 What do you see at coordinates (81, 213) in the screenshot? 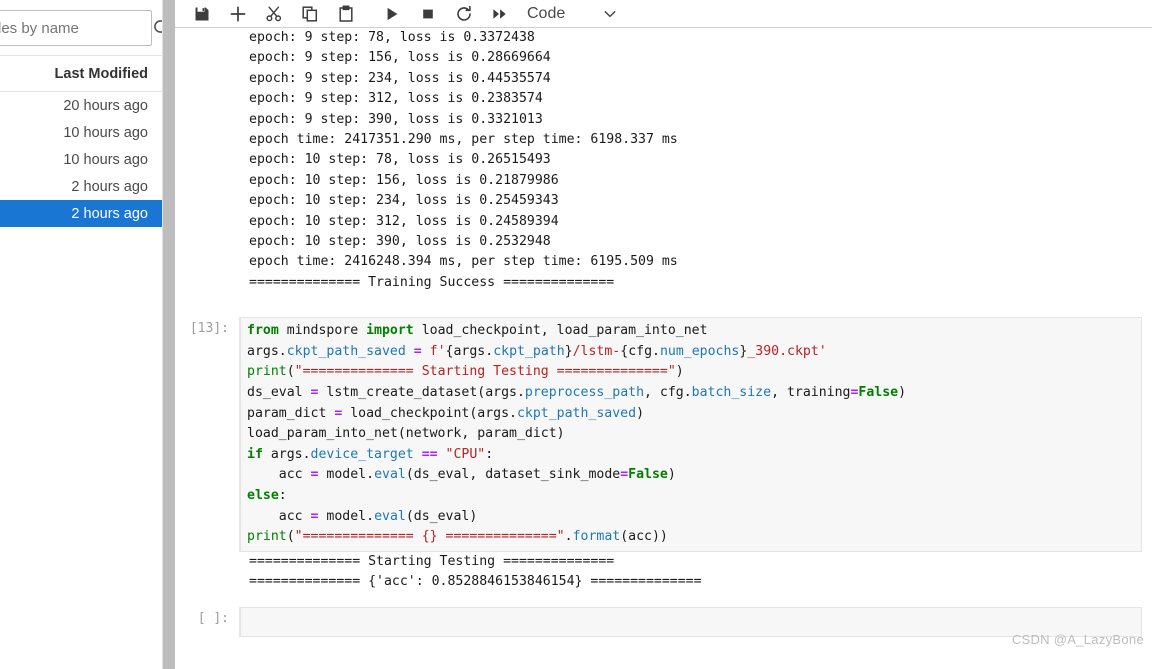
I see `file-row-5-selected: 2 hours ago` at bounding box center [81, 213].